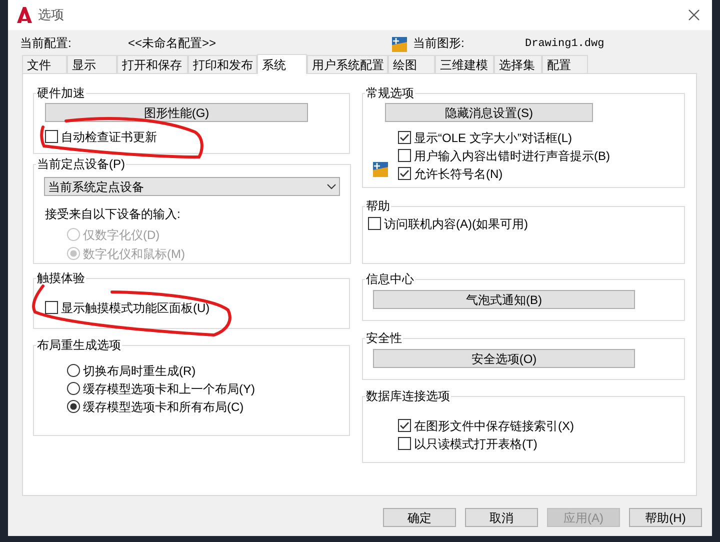 Image resolution: width=720 pixels, height=542 pixels. Describe the element at coordinates (81, 164) in the screenshot. I see `group-title: 当前定点设备(P)` at that location.